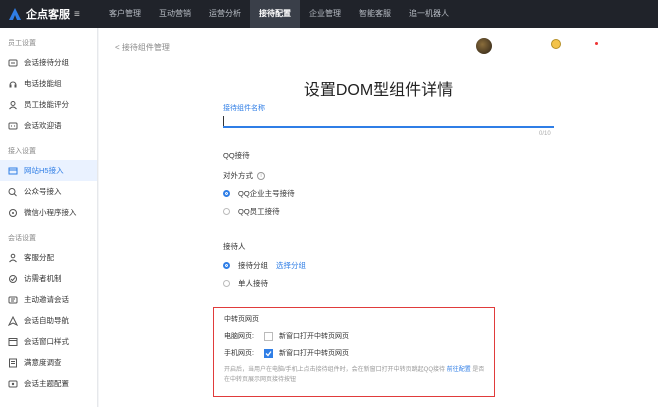 The image size is (658, 407). Describe the element at coordinates (241, 319) in the screenshot. I see `redirect-title: 中转页网页` at that location.